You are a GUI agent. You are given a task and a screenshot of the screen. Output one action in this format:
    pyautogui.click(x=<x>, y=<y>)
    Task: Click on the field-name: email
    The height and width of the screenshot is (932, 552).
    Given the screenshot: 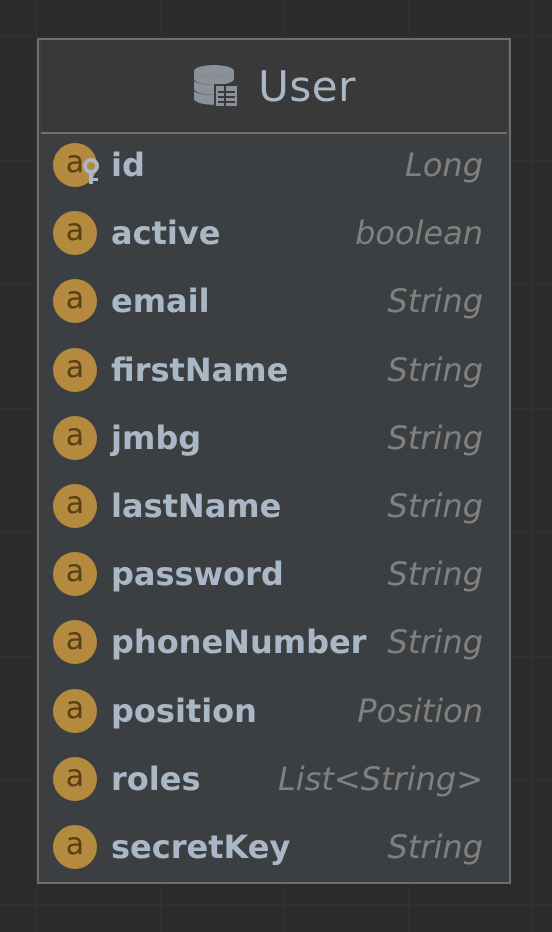 What is the action you would take?
    pyautogui.click(x=160, y=301)
    